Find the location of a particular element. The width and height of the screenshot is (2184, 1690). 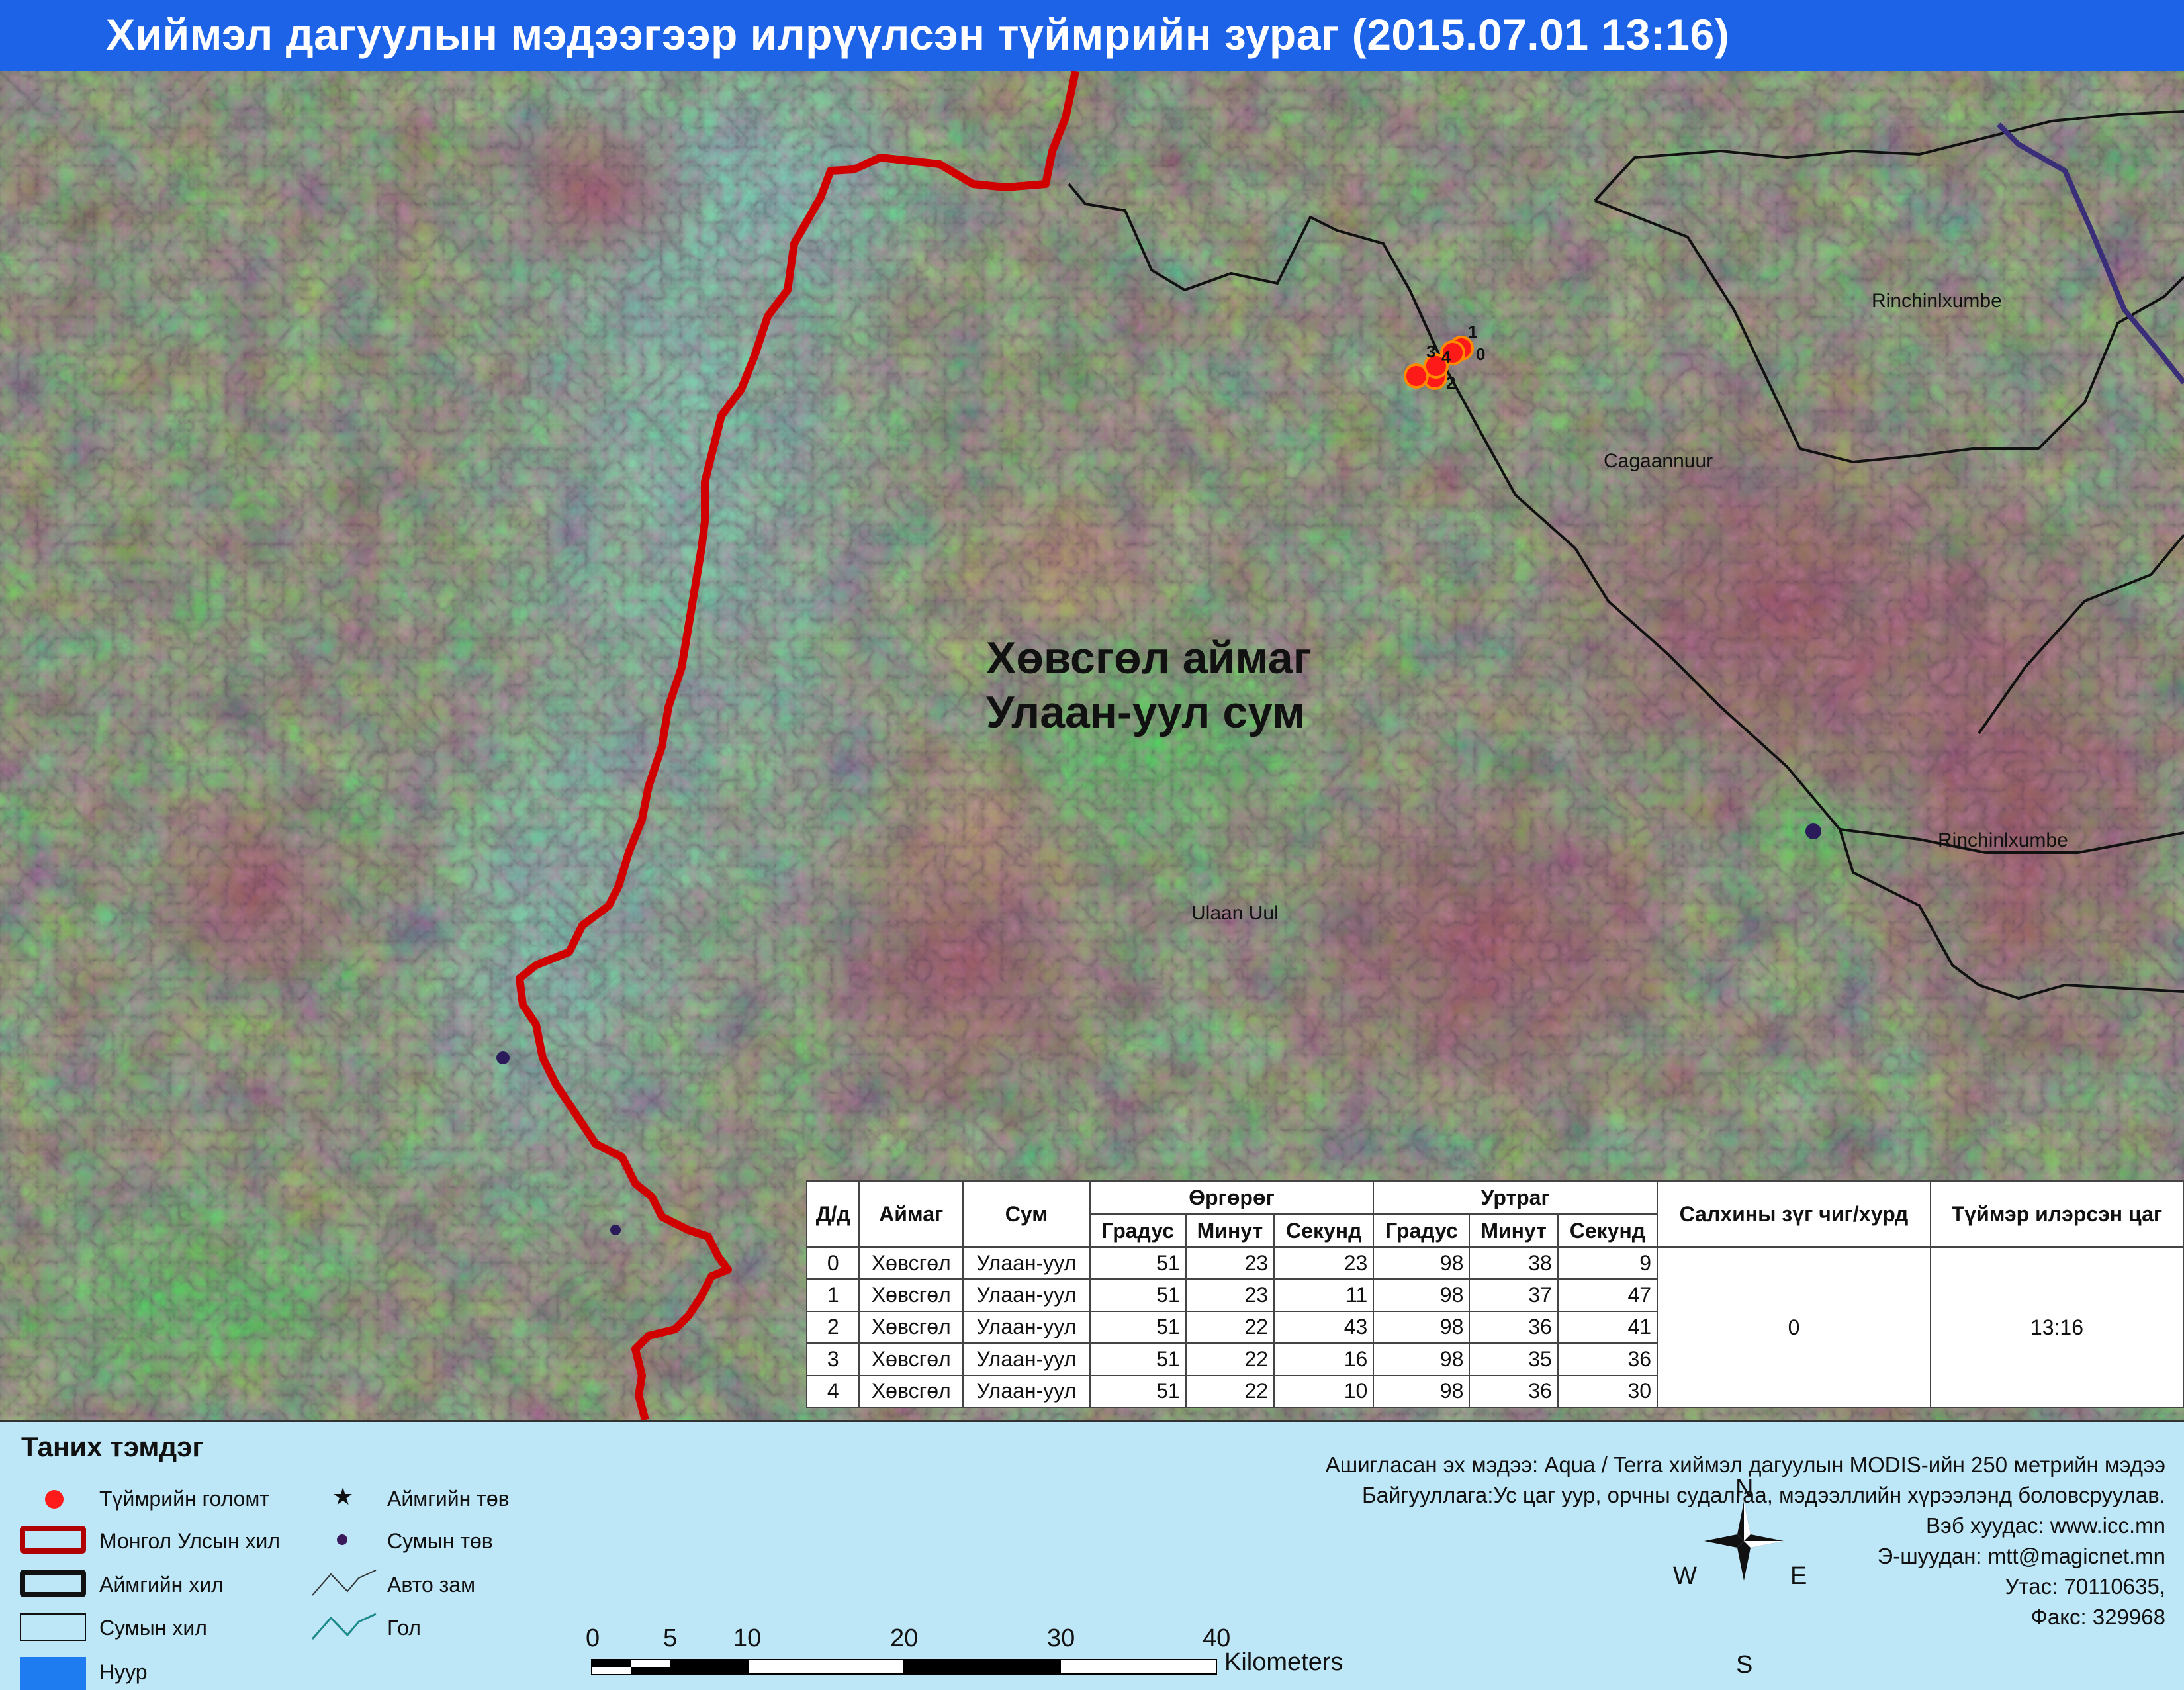

scale-tick-20: 20 is located at coordinates (904, 1638).